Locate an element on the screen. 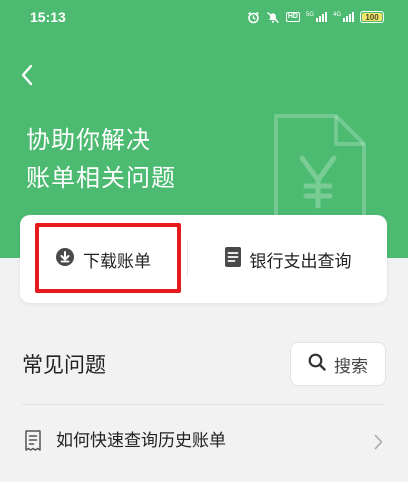 The width and height of the screenshot is (408, 482). back-button is located at coordinates (27, 77).